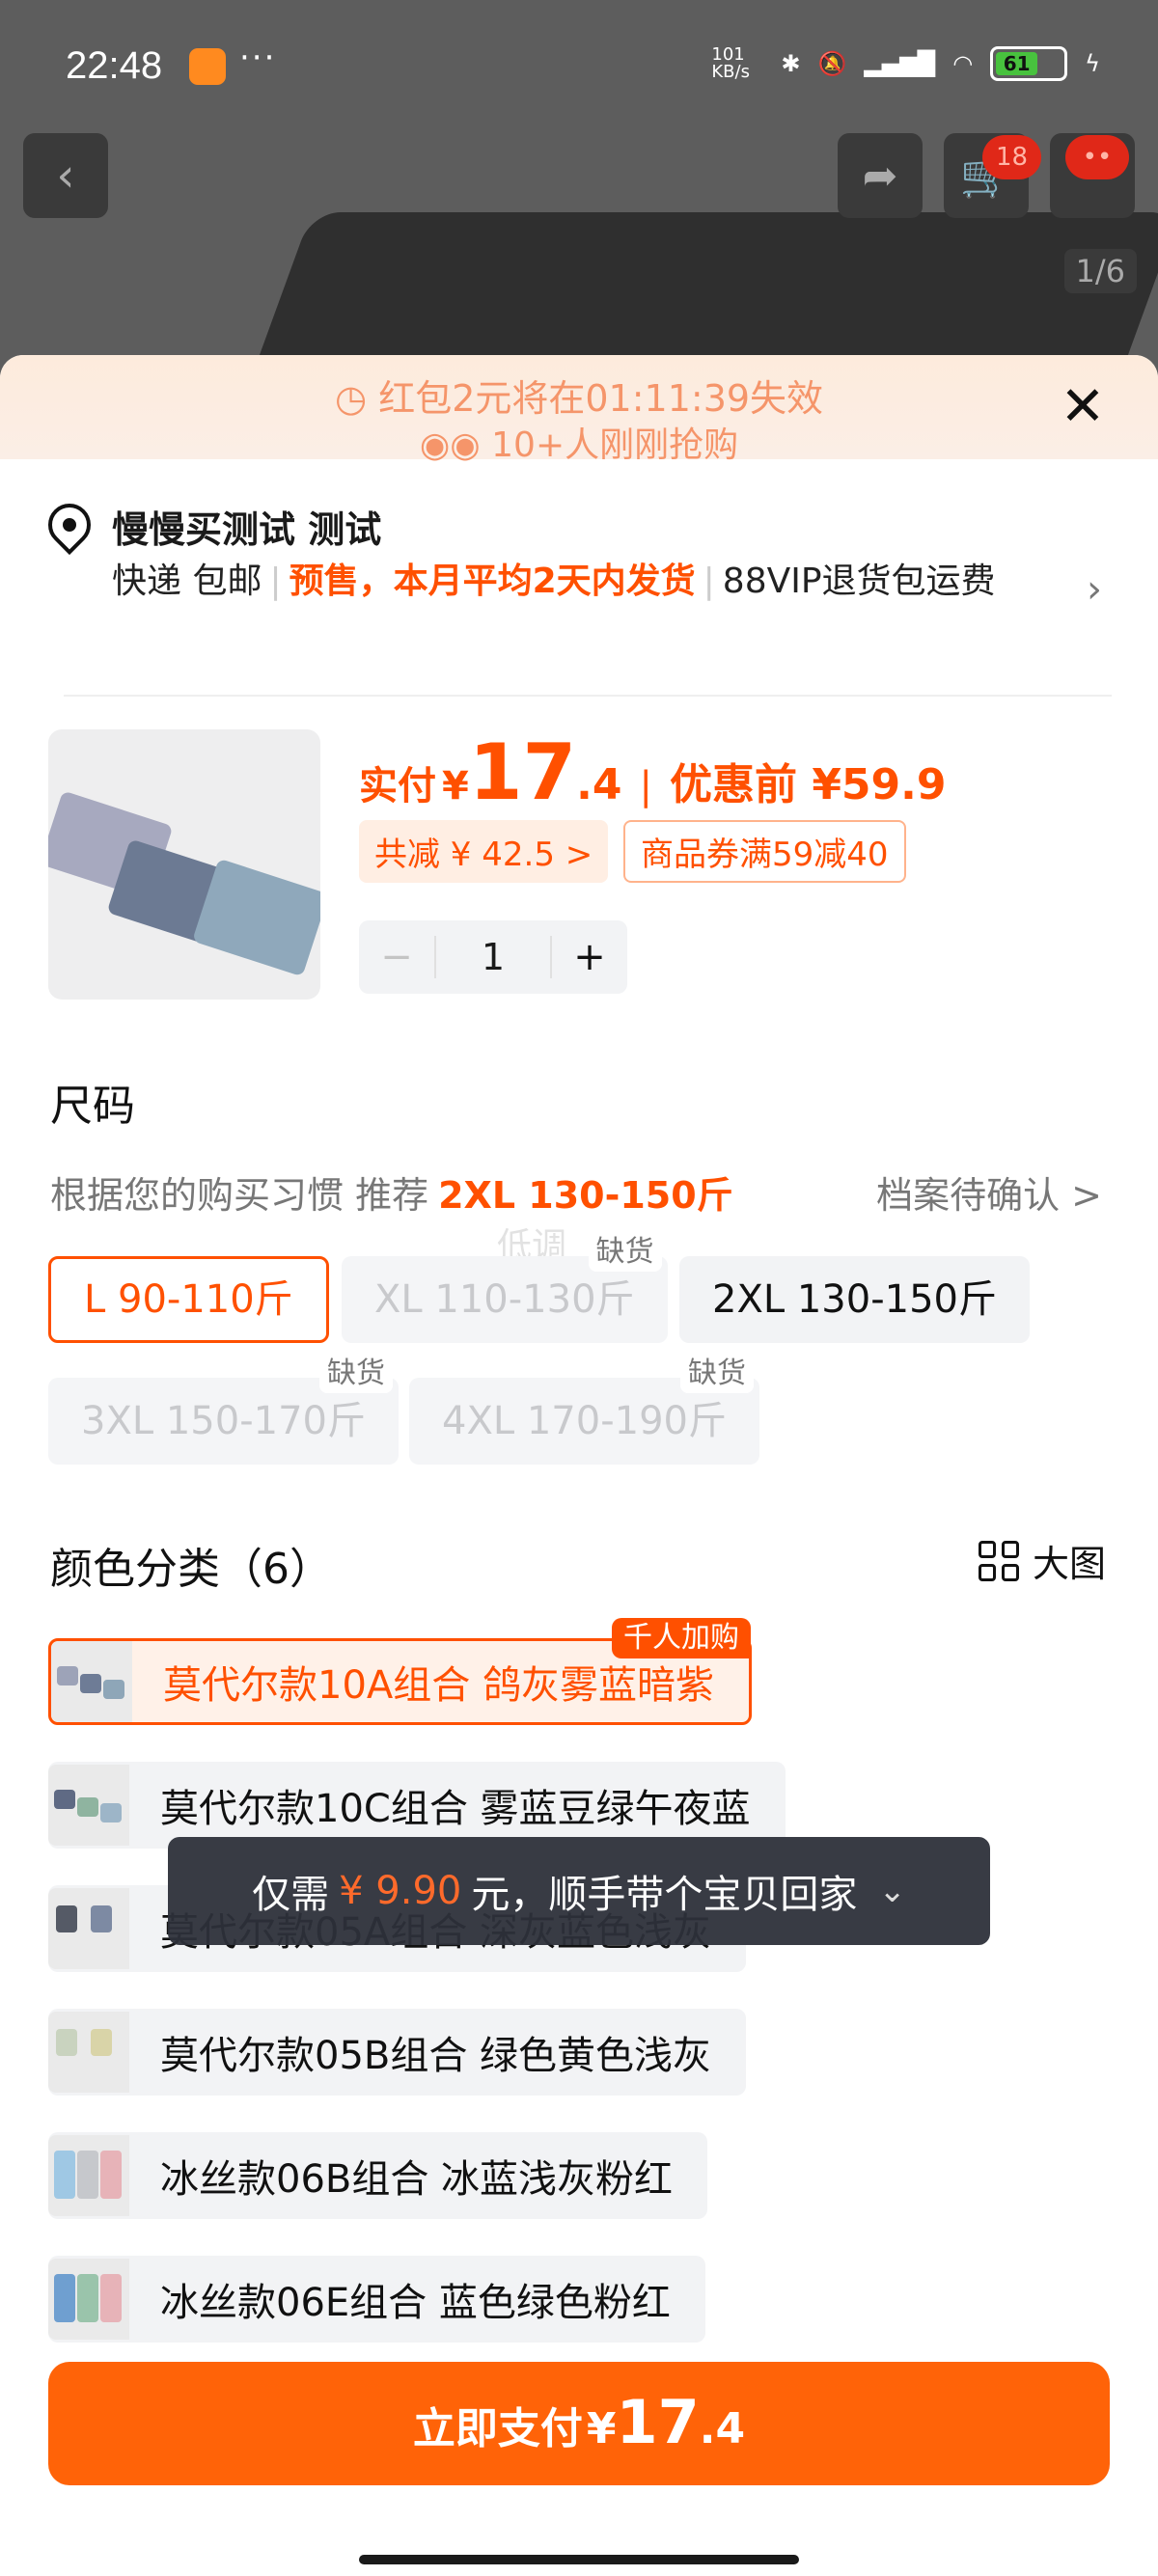 This screenshot has width=1158, height=2576. I want to click on original-price: 优惠前 ¥59.9, so click(808, 785).